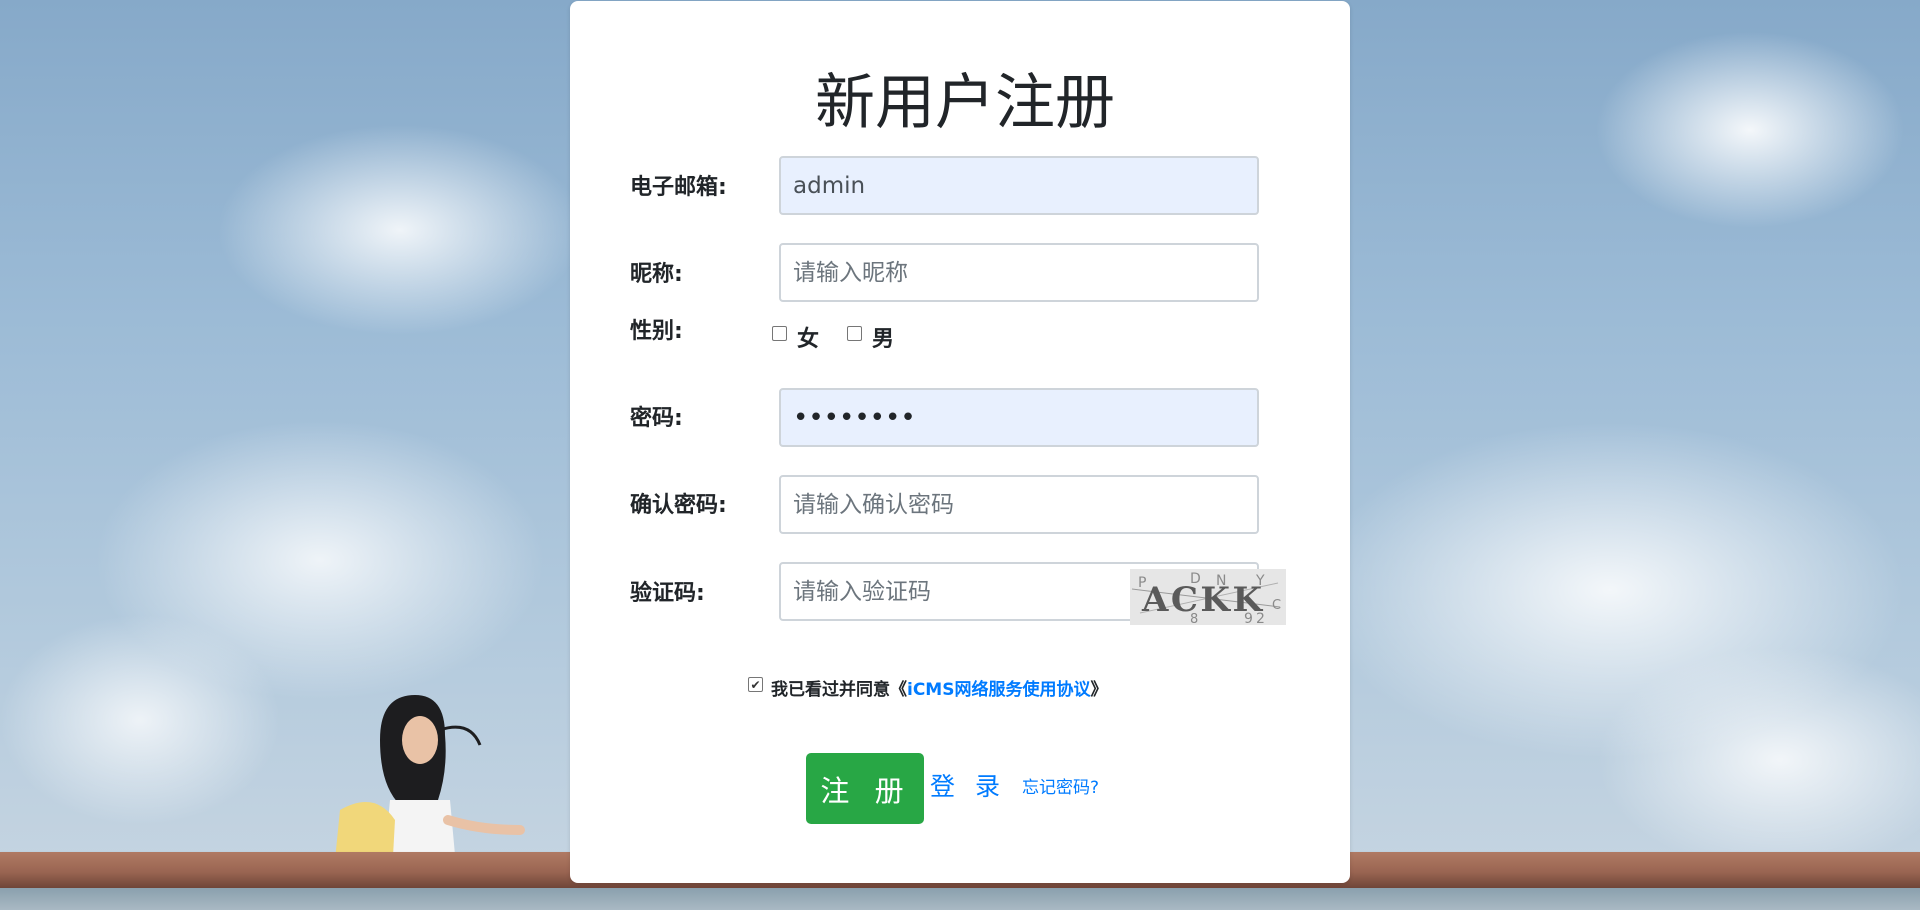 This screenshot has height=910, width=1920. What do you see at coordinates (870, 337) in the screenshot?
I see `gender-option-male: 男` at bounding box center [870, 337].